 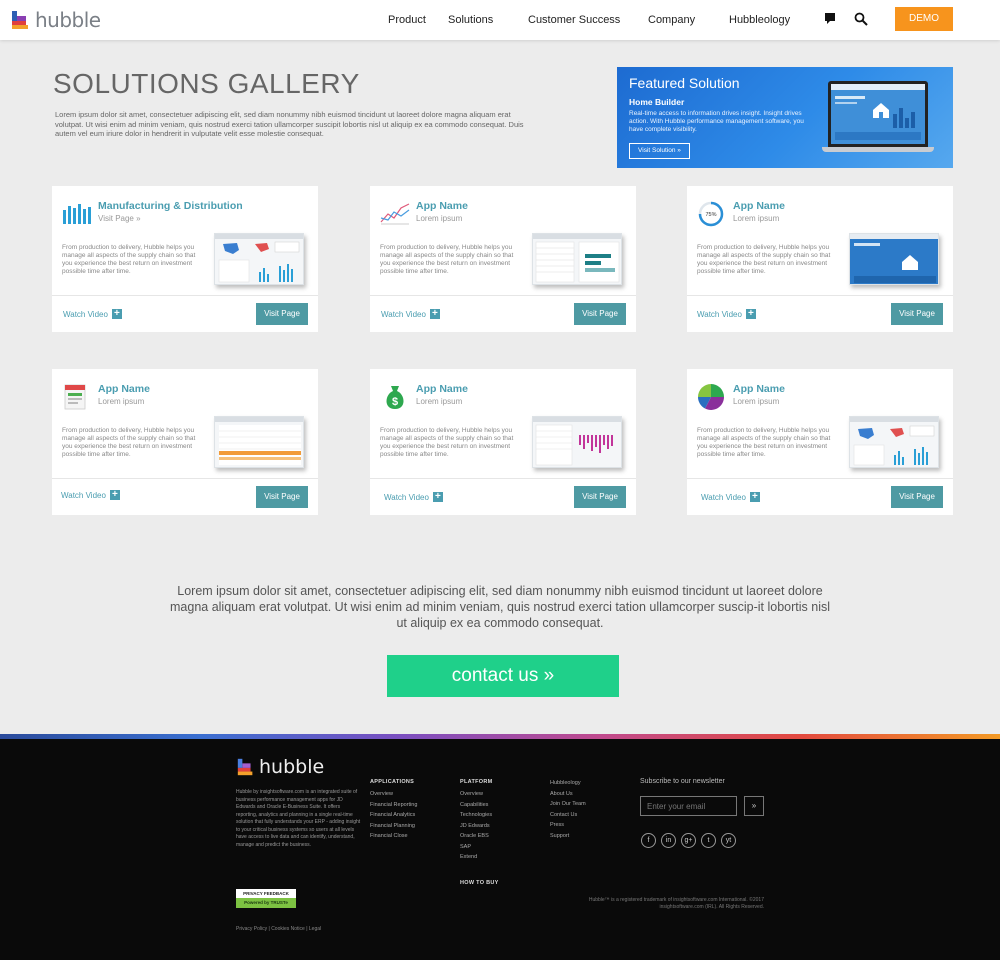 I want to click on card-visit-link: Visit Page », so click(x=119, y=218).